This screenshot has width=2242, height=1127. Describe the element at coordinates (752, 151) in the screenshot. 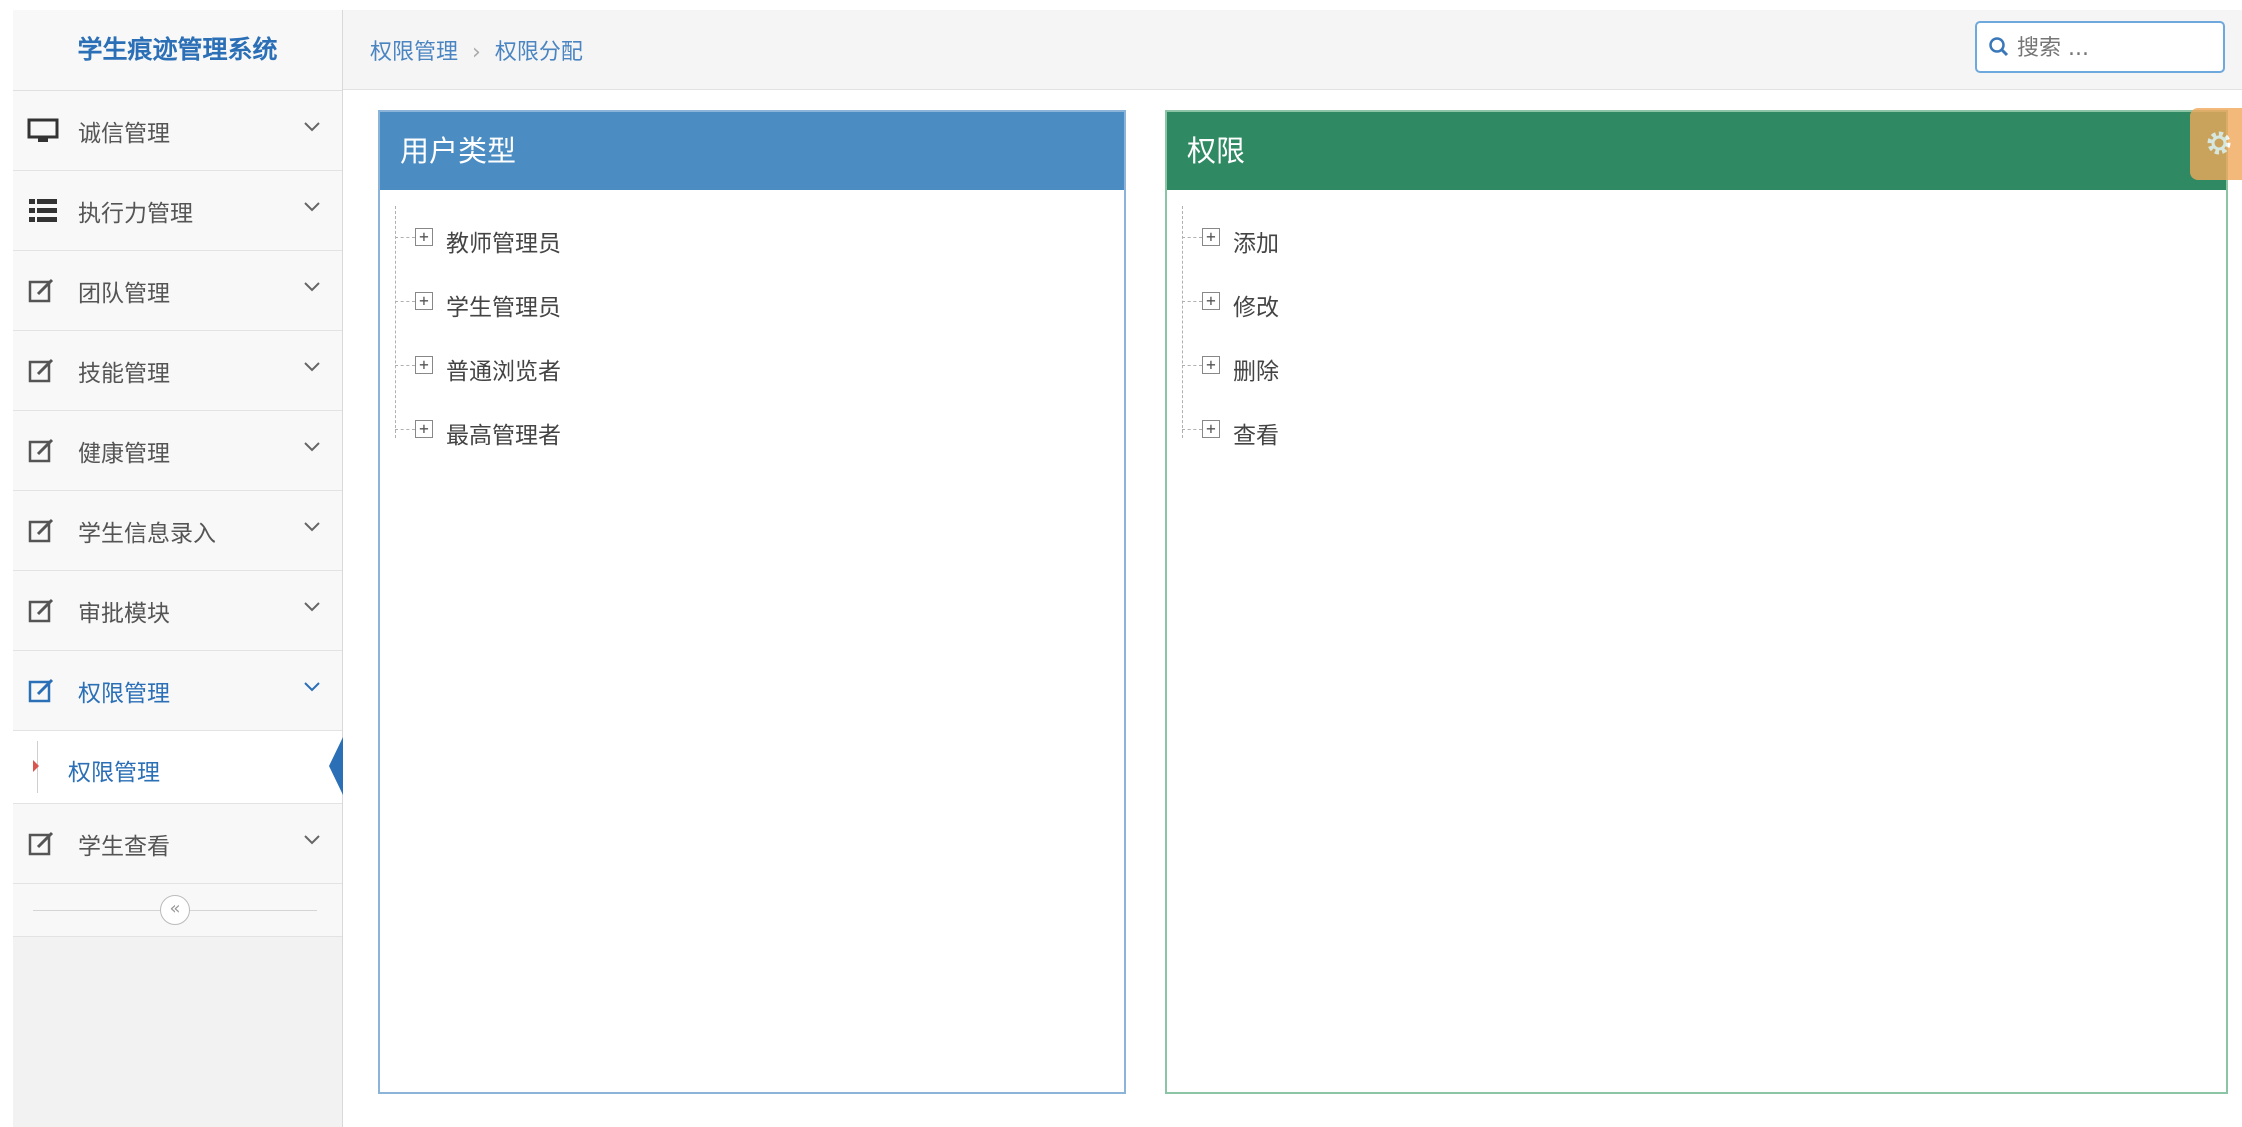

I see `panel-title: 用户类型` at that location.